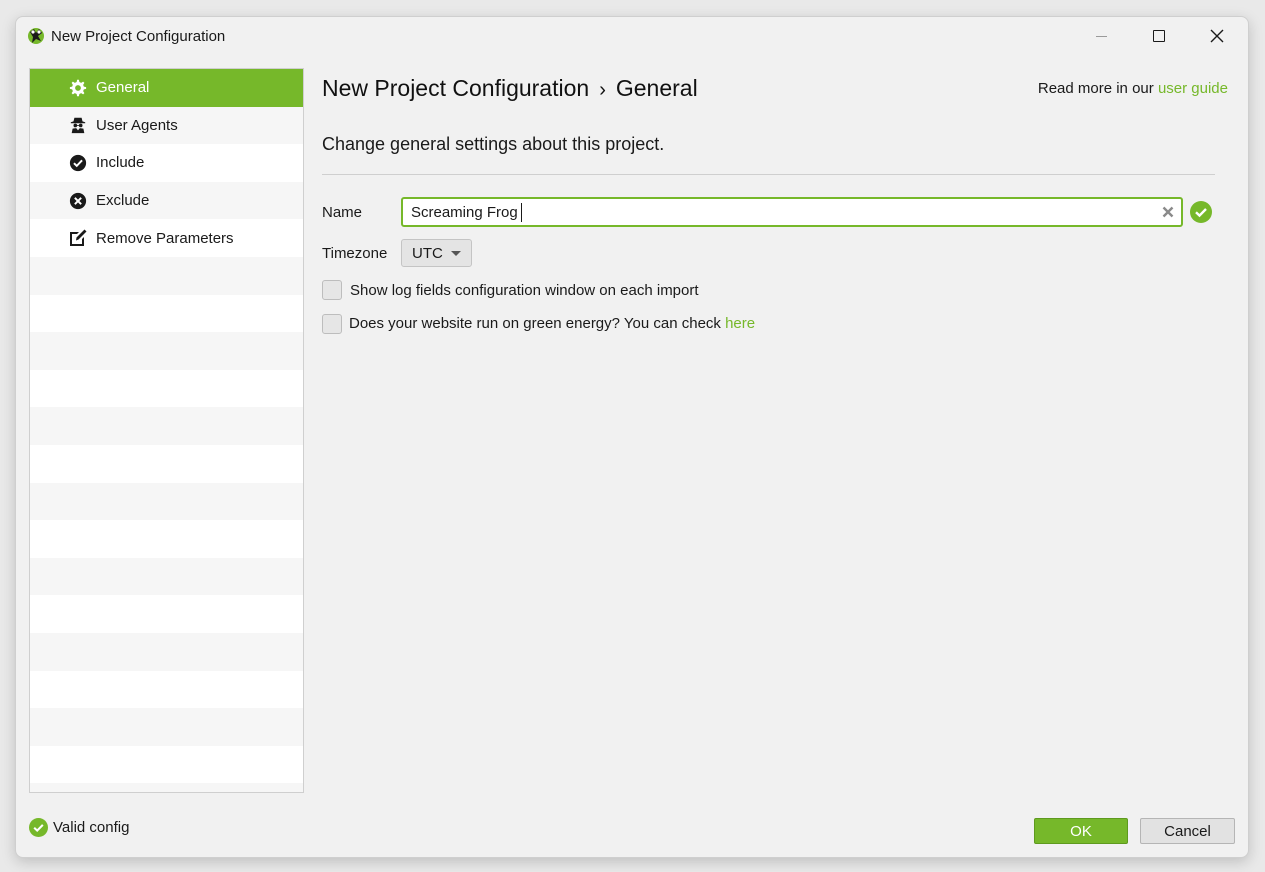 The width and height of the screenshot is (1265, 872). Describe the element at coordinates (332, 324) in the screenshot. I see `green-energy-checkbox` at that location.